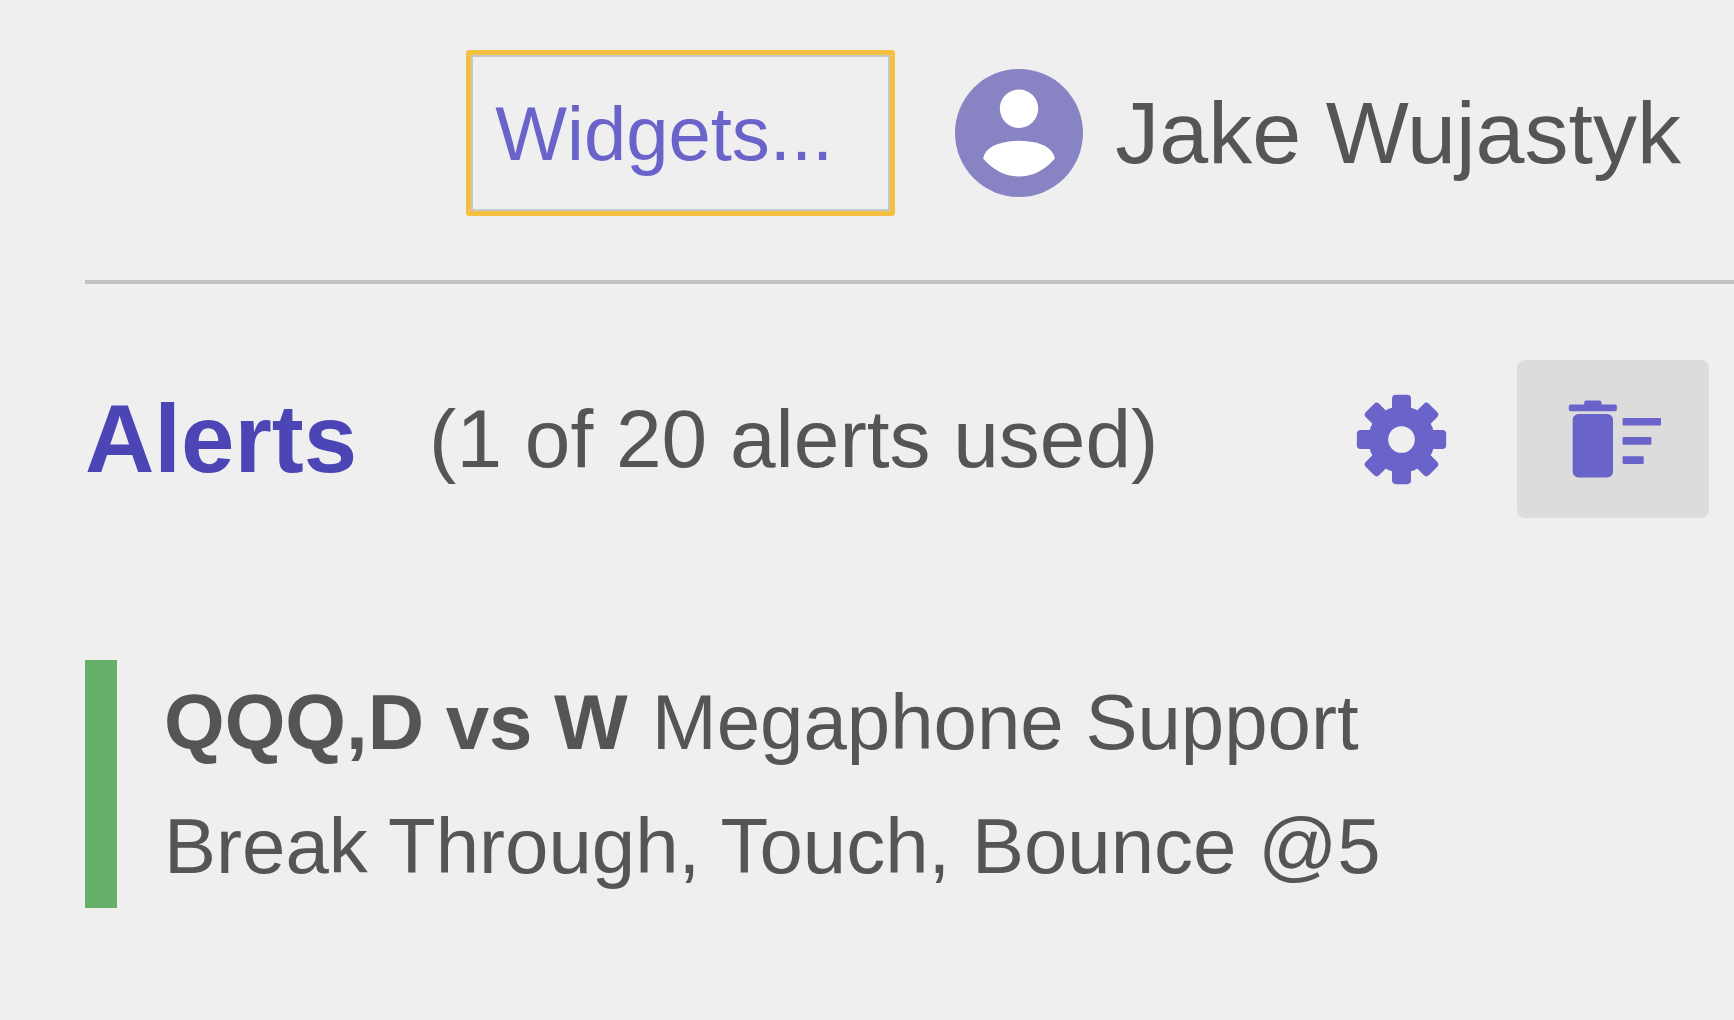 This screenshot has height=1020, width=1734. I want to click on avatar-icon, so click(1019, 133).